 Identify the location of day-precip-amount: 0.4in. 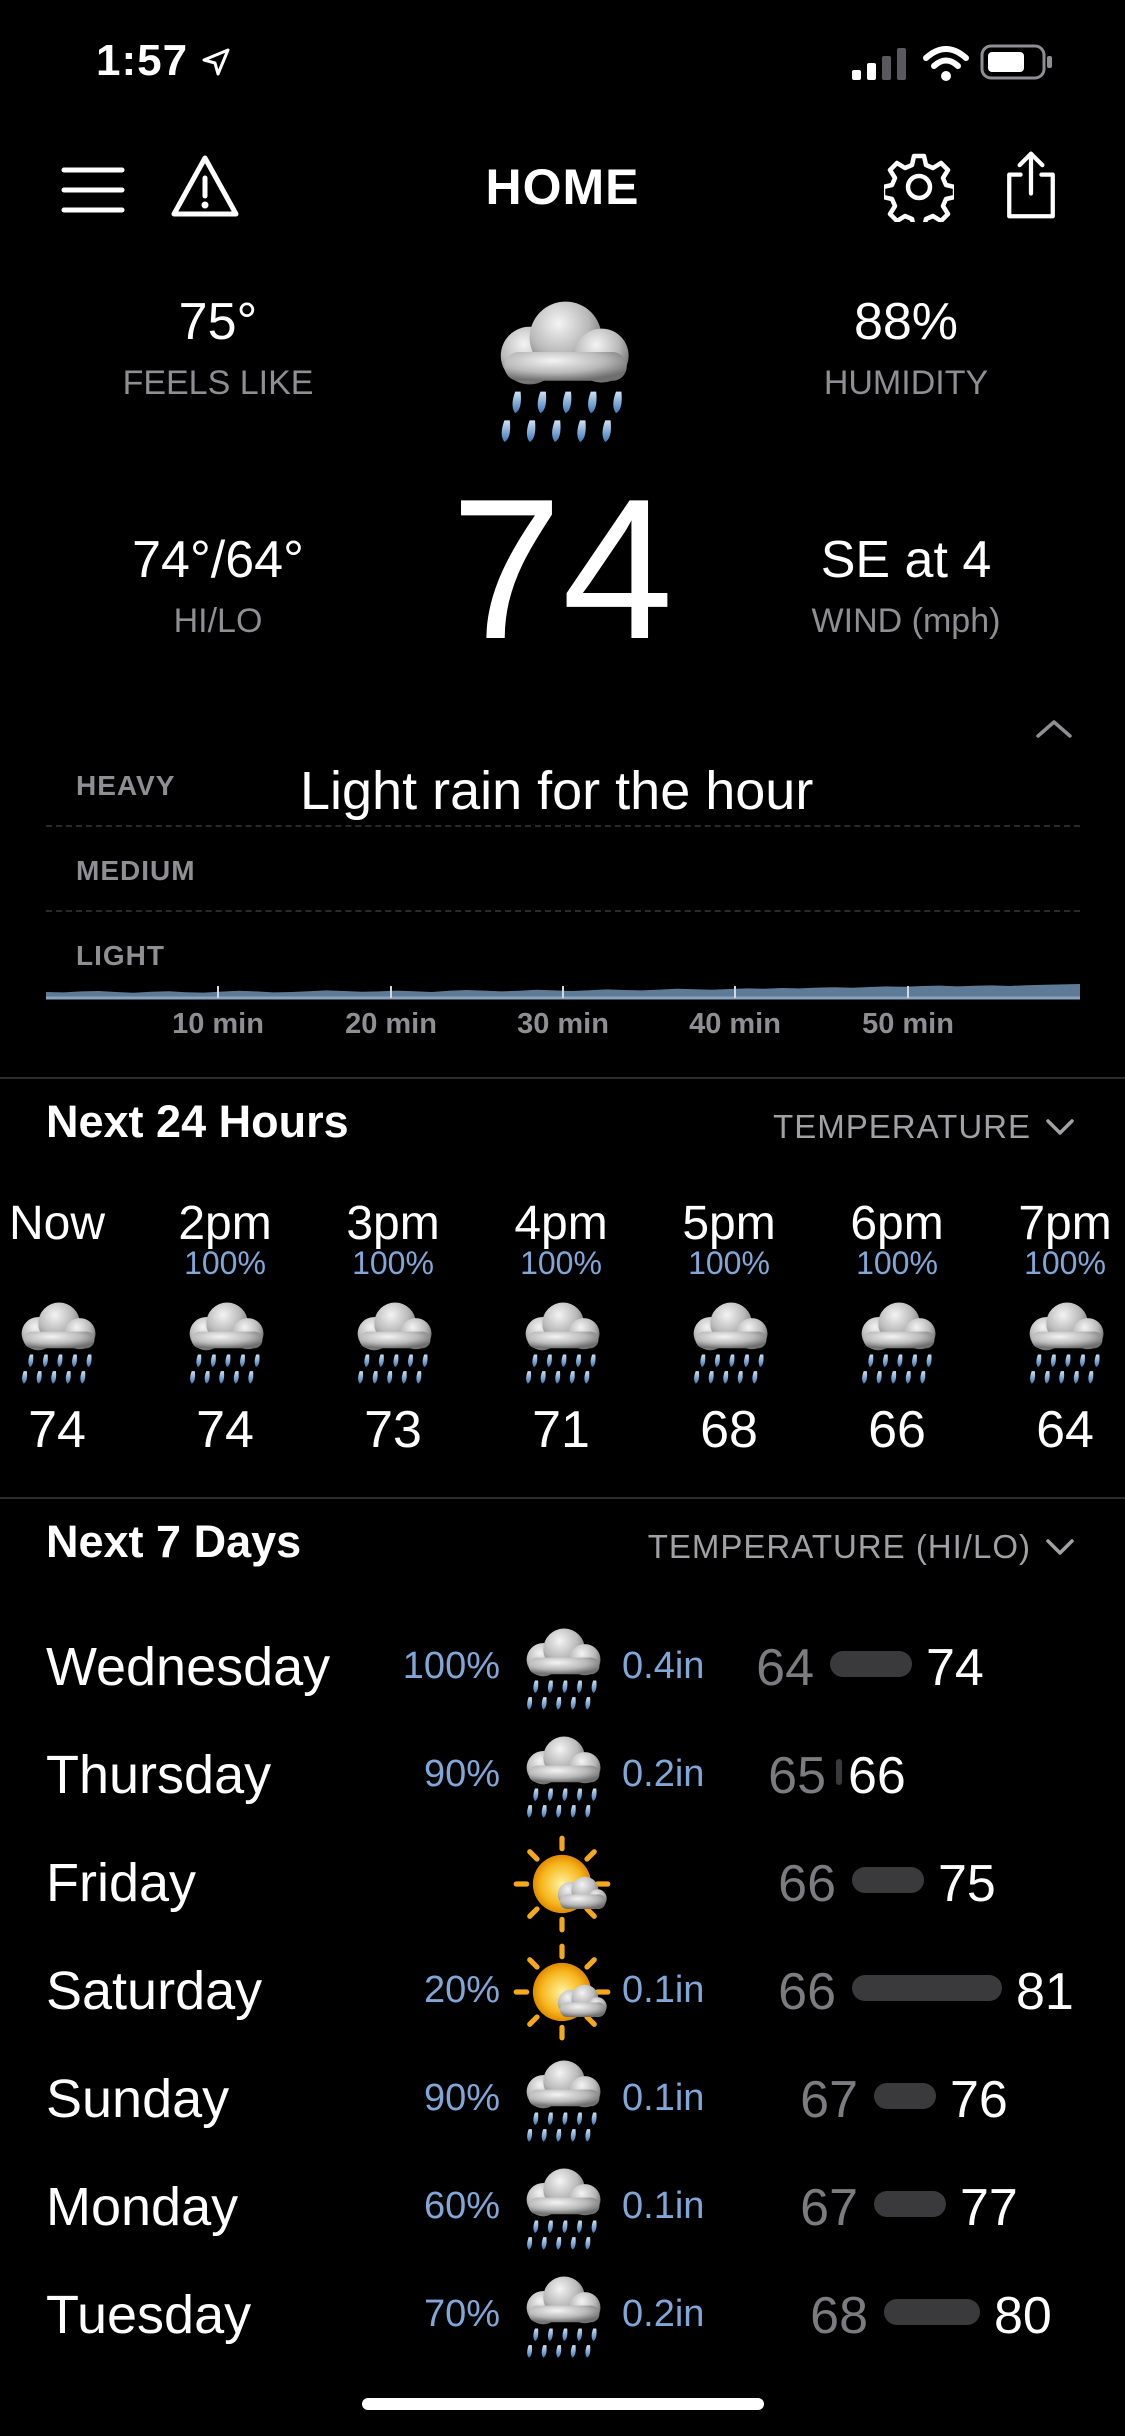
(663, 1666).